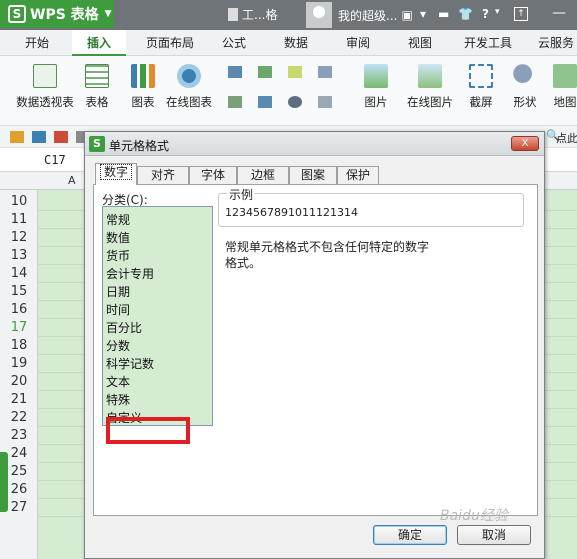  Describe the element at coordinates (525, 143) in the screenshot. I see `close-button: X` at that location.